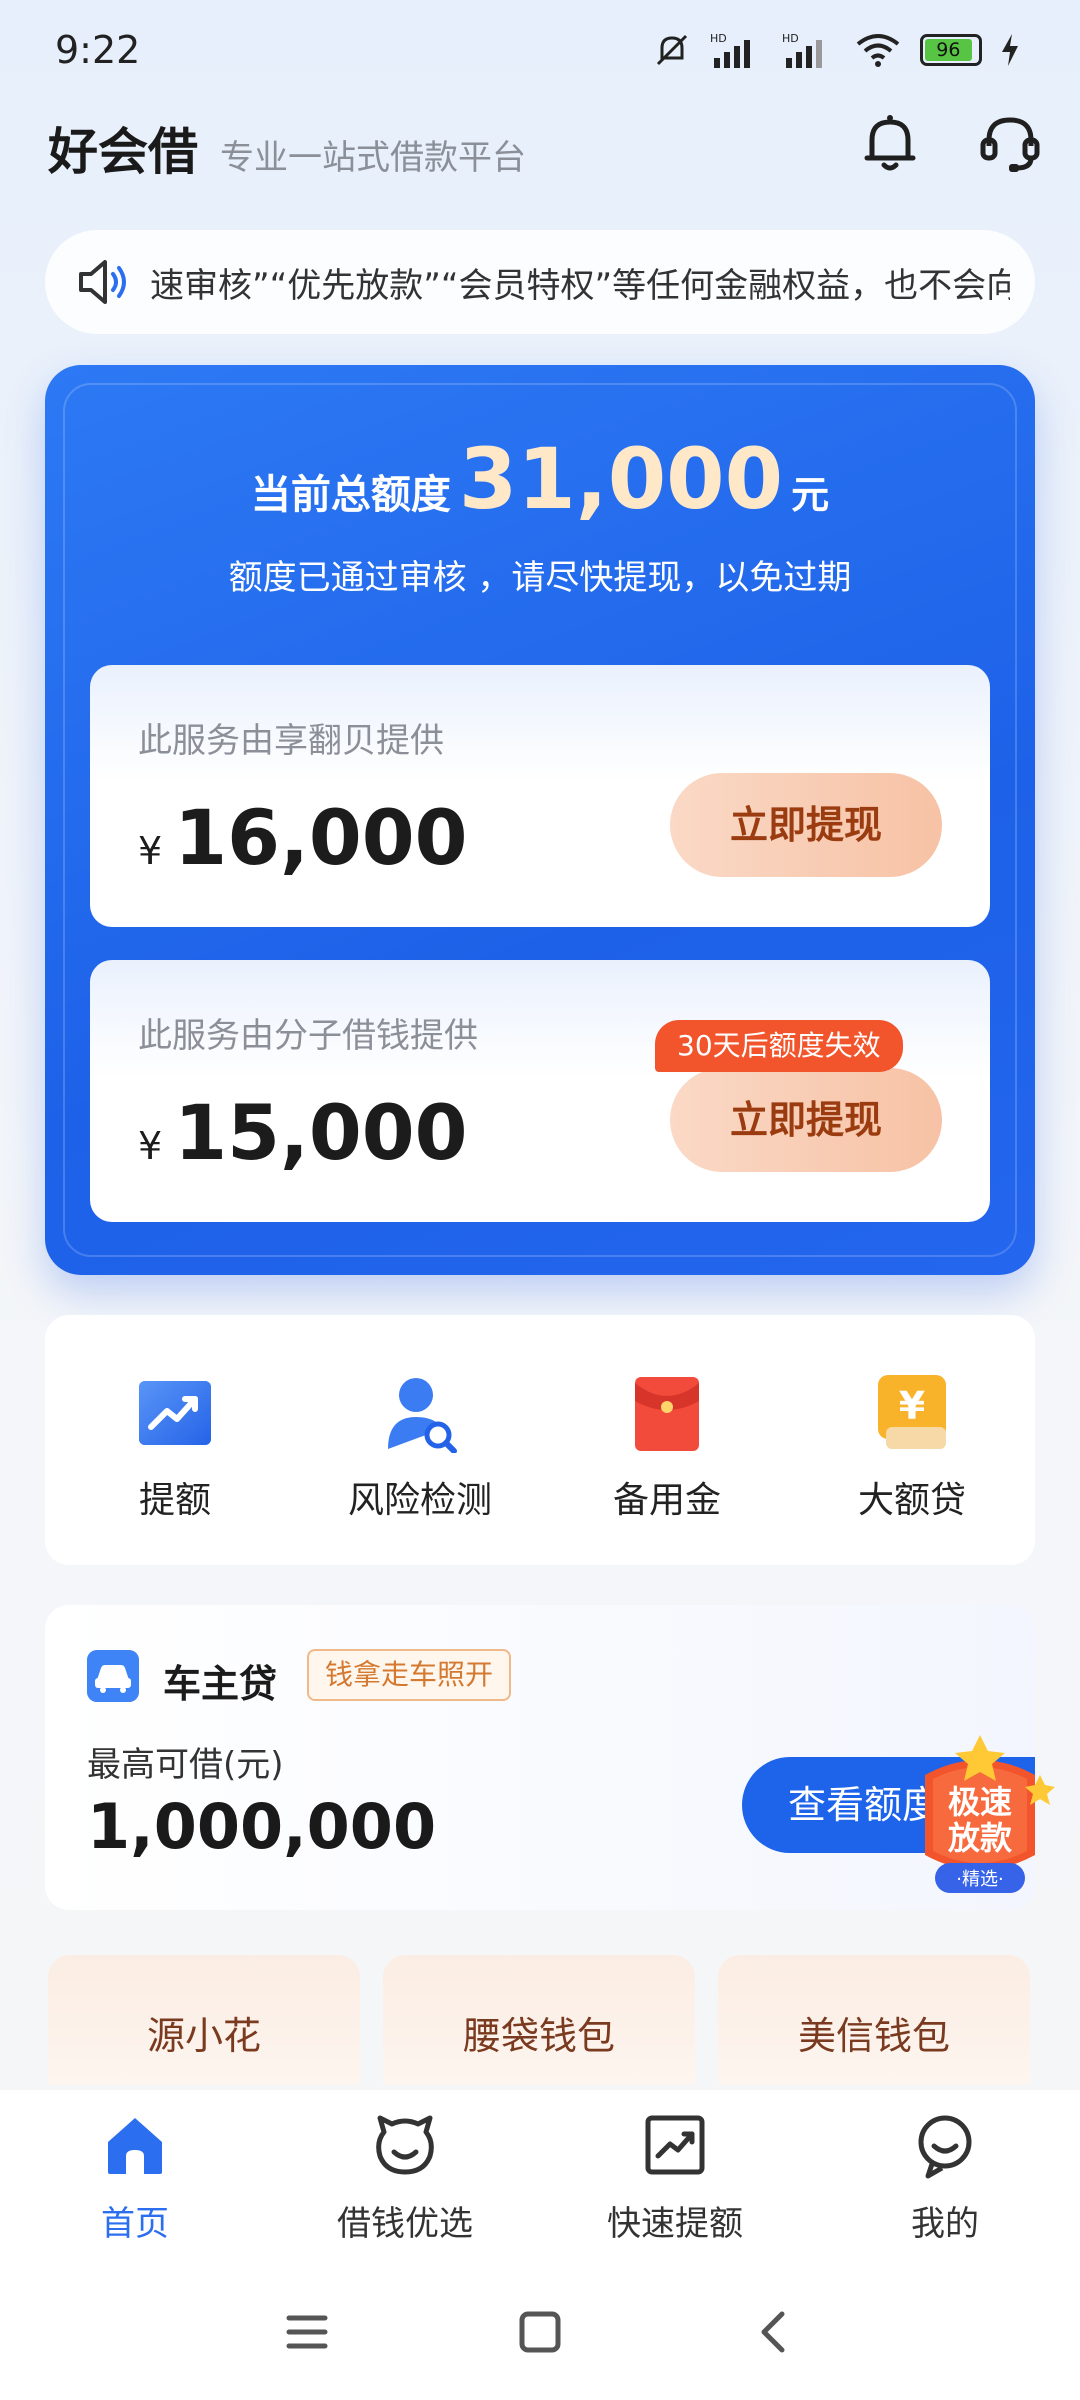 The width and height of the screenshot is (1080, 2400). I want to click on total-credit: 当前总额度31,000 元, so click(540, 479).